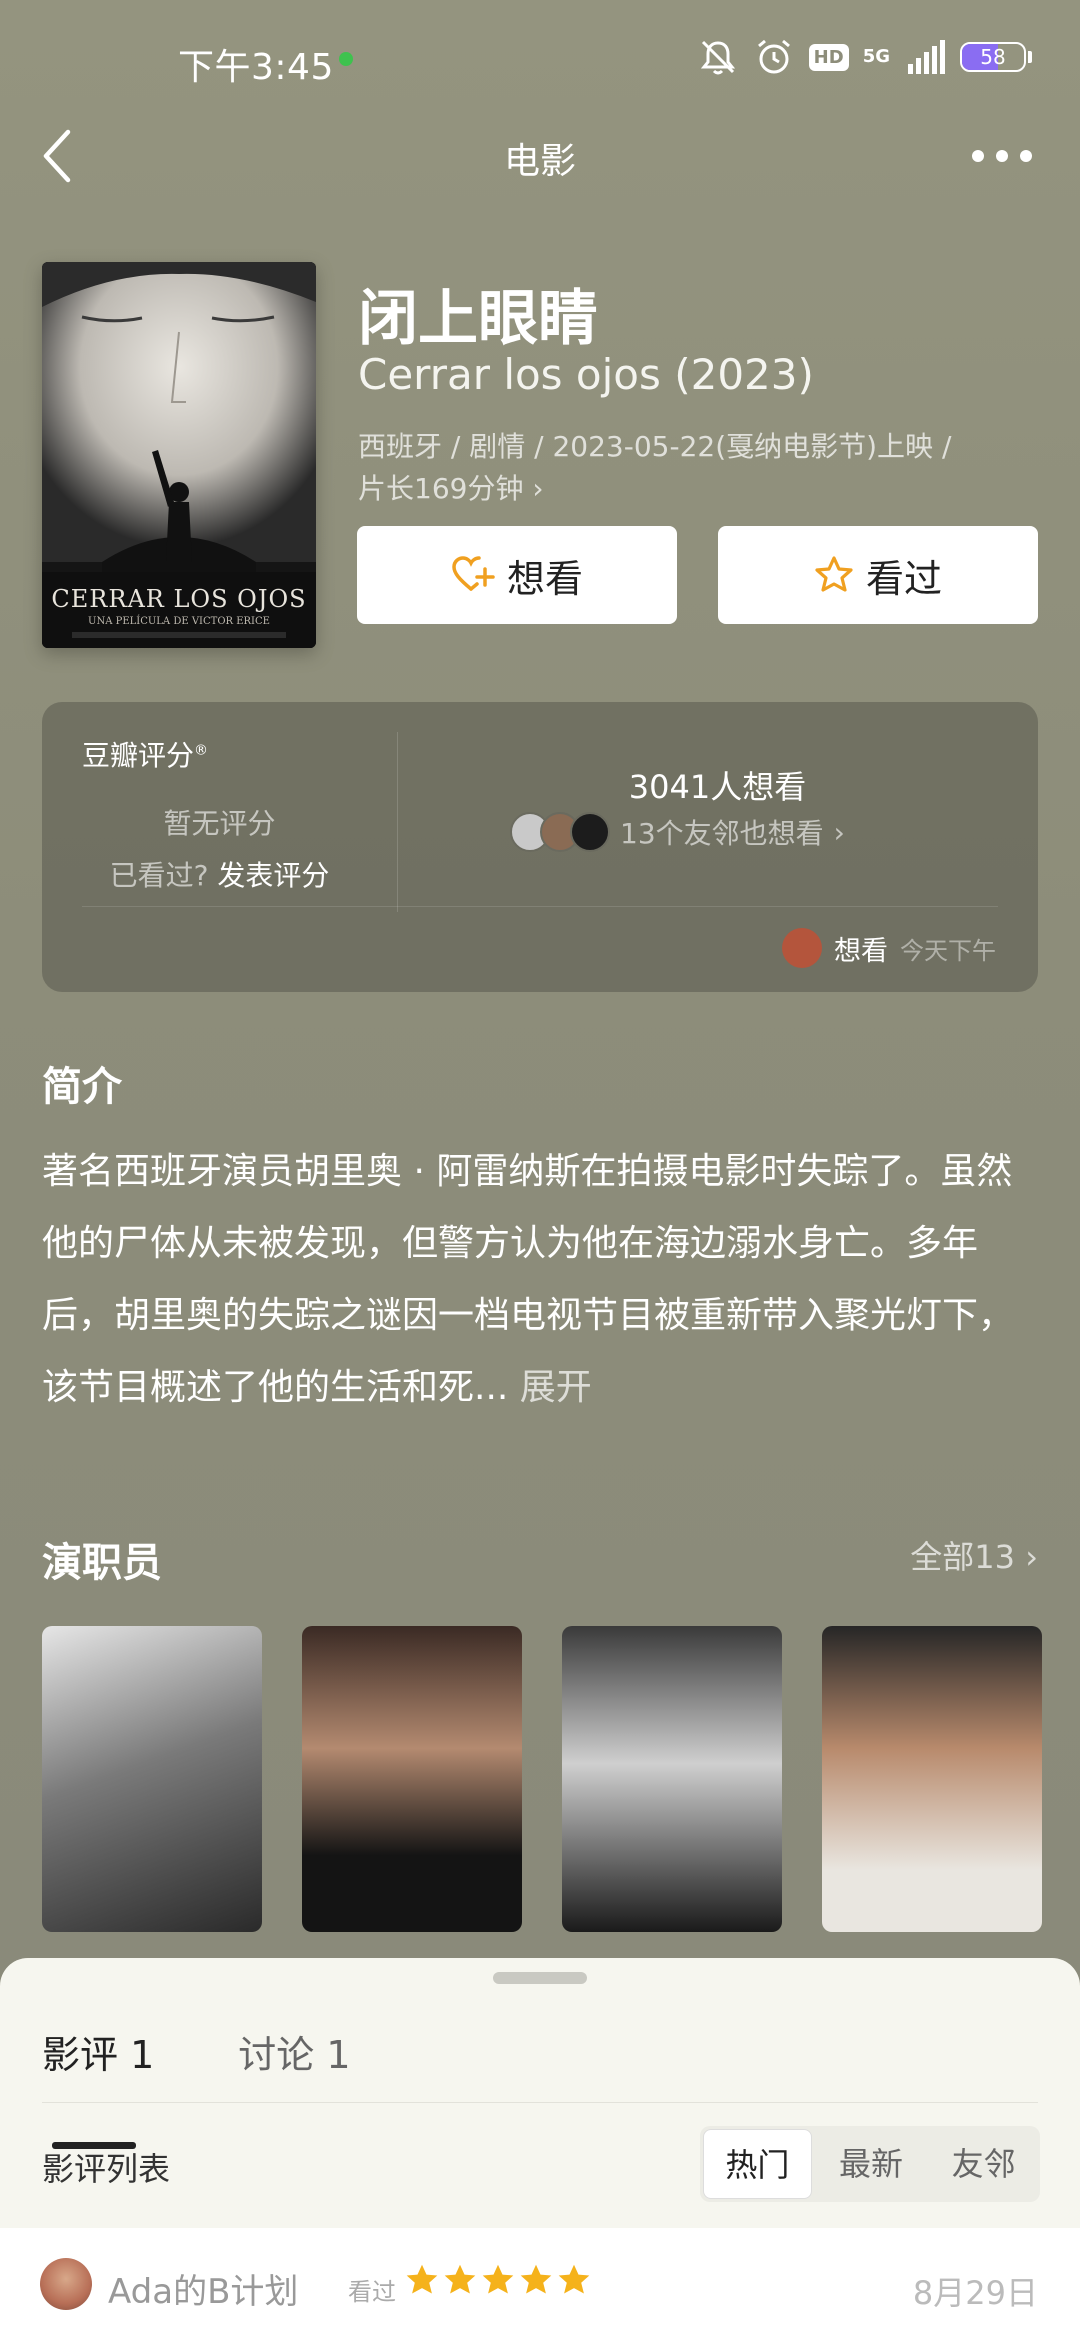 This screenshot has height=2340, width=1080. What do you see at coordinates (975, 2293) in the screenshot?
I see `review-date: 8月29日` at bounding box center [975, 2293].